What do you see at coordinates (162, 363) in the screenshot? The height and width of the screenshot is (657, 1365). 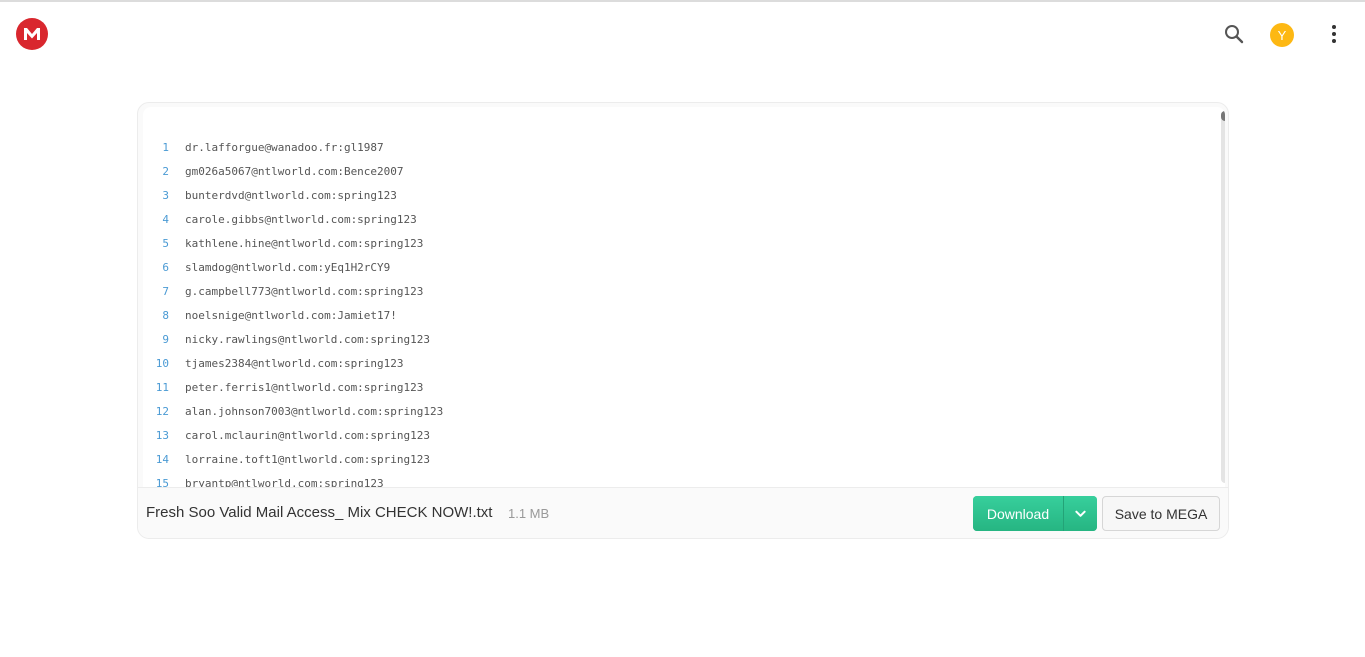 I see `line-number: 10` at bounding box center [162, 363].